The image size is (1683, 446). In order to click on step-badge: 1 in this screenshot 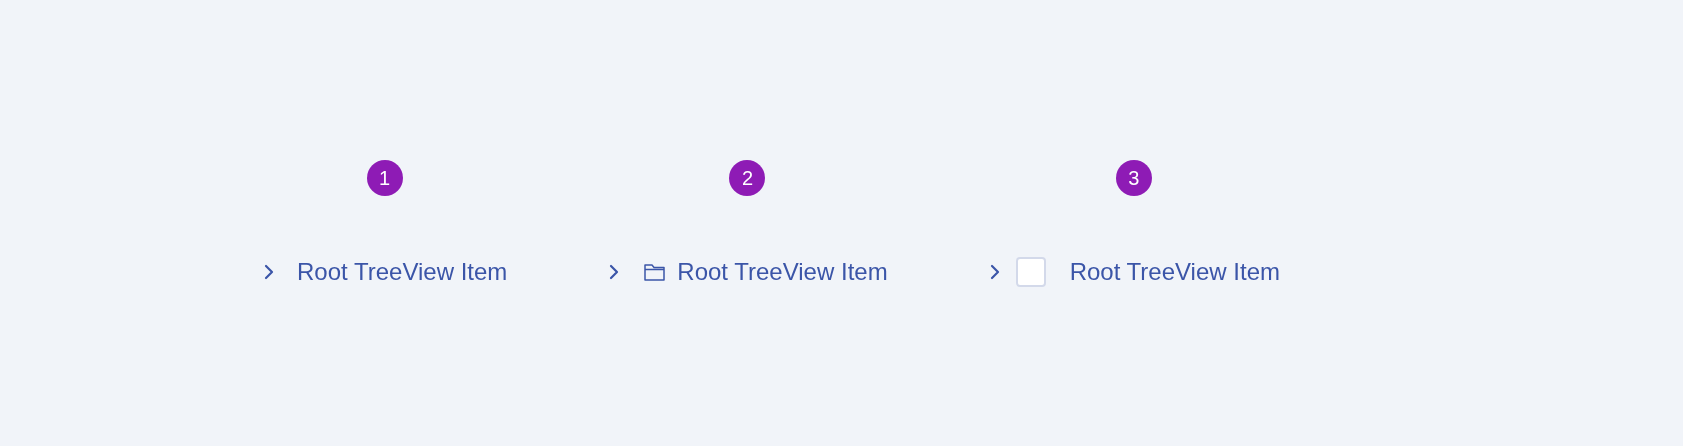, I will do `click(384, 178)`.